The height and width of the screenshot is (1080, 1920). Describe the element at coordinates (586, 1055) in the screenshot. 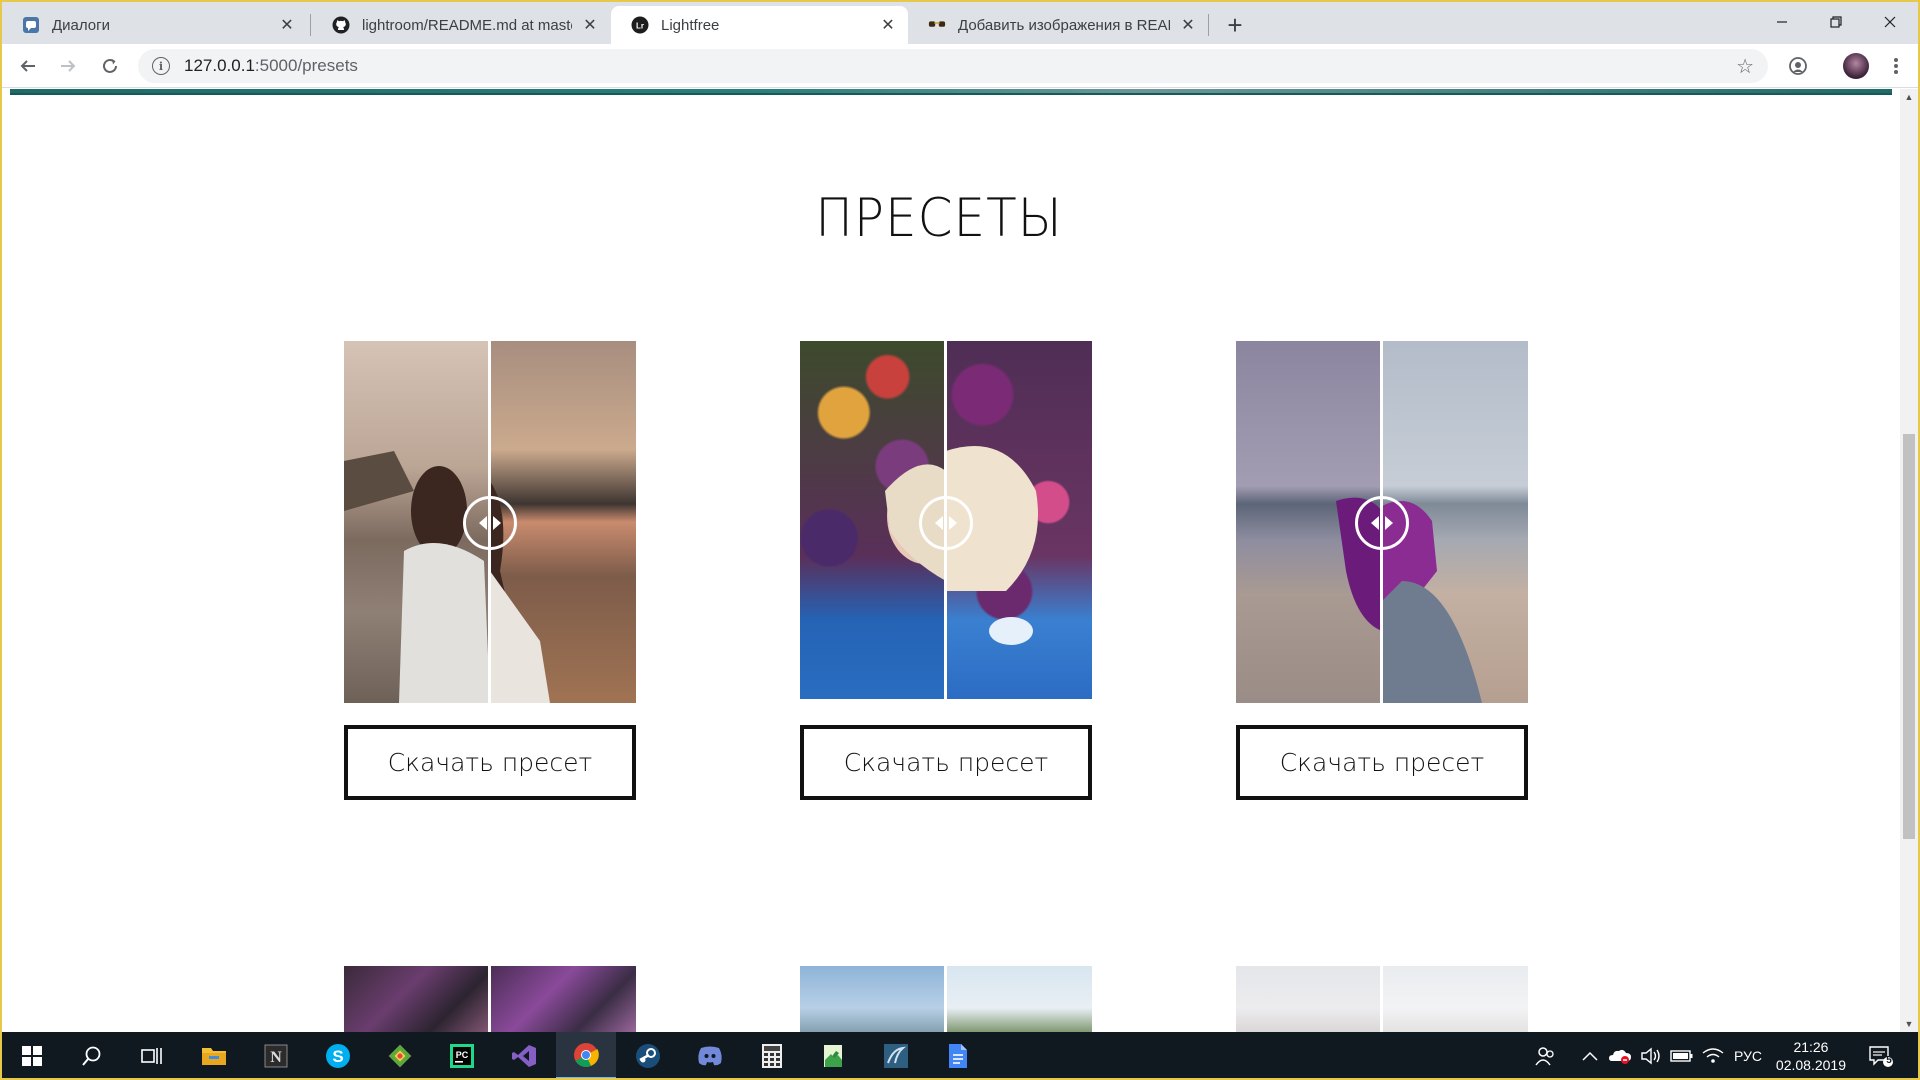

I see `chrome-icon` at that location.